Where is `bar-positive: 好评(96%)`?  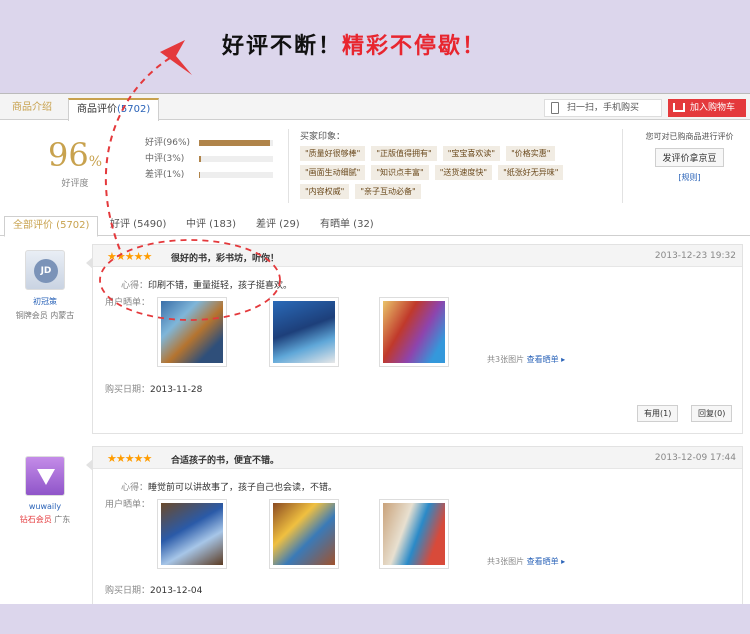 bar-positive: 好评(96%) is located at coordinates (212, 143).